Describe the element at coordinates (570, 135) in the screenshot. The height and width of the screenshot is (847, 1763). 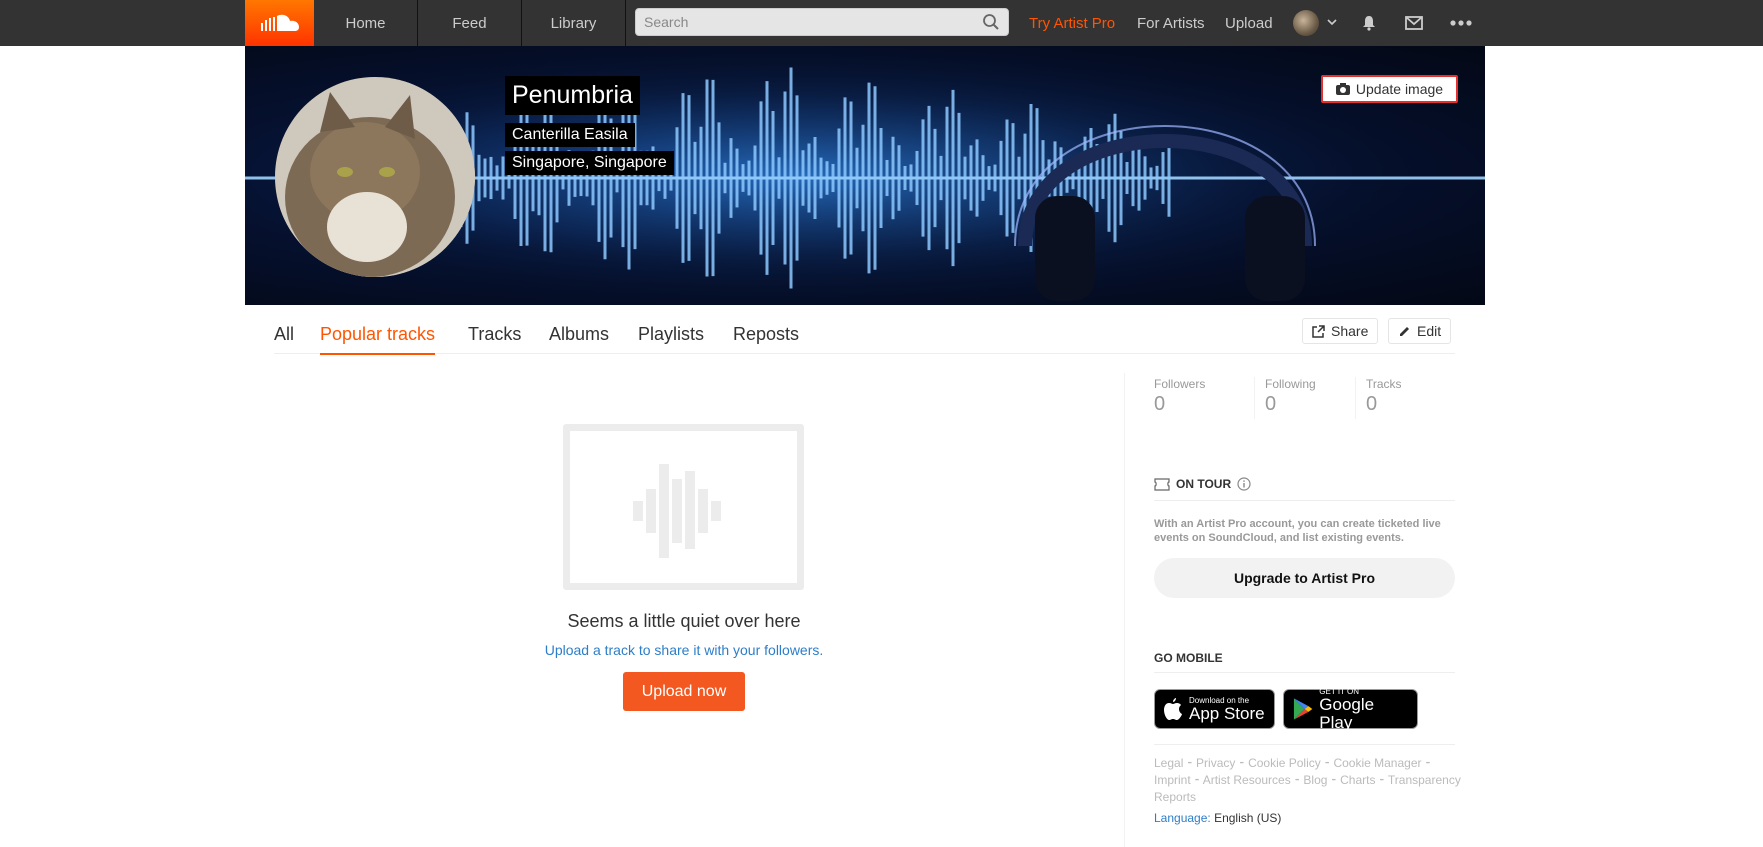
I see `profile-full-name: Canterilla Easila` at that location.